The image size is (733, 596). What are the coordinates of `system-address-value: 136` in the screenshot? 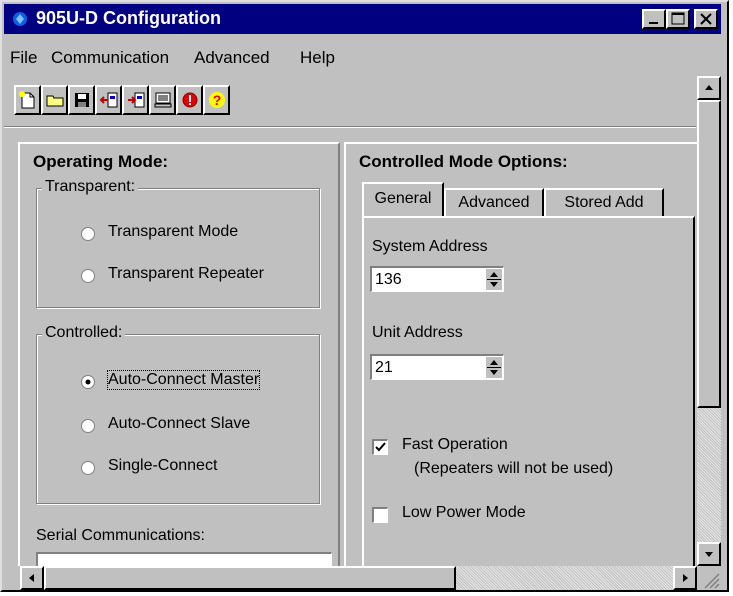 It's located at (388, 279).